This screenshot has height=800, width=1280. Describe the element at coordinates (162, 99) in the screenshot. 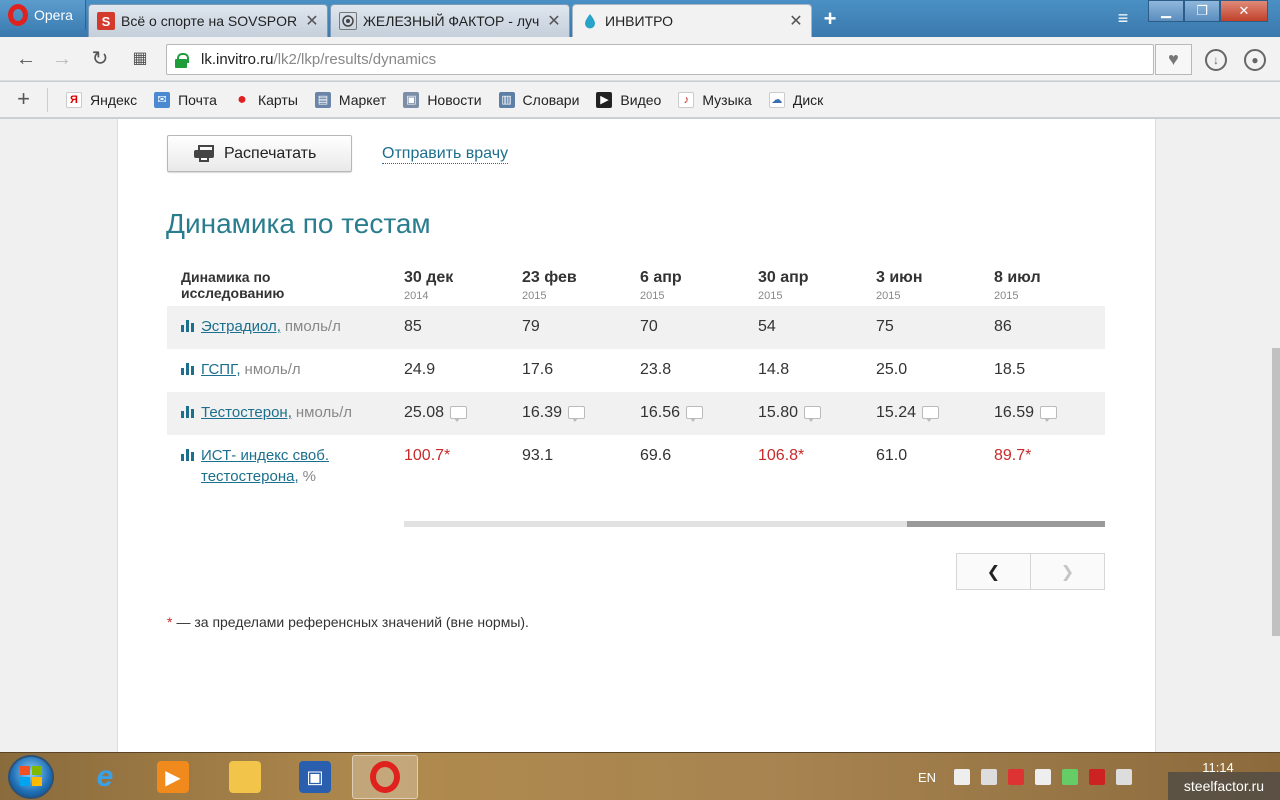

I see `mail-icon: ✉` at that location.